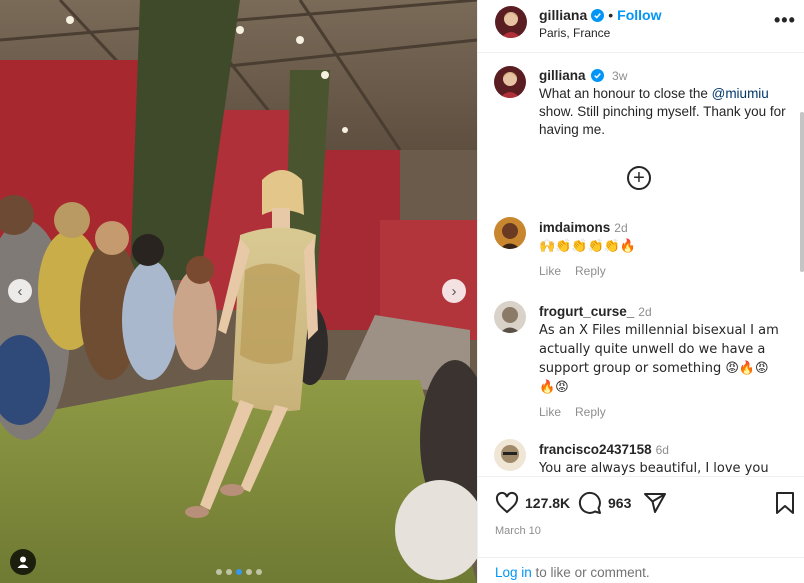 The height and width of the screenshot is (583, 804). I want to click on like-count: 127.8K, so click(547, 503).